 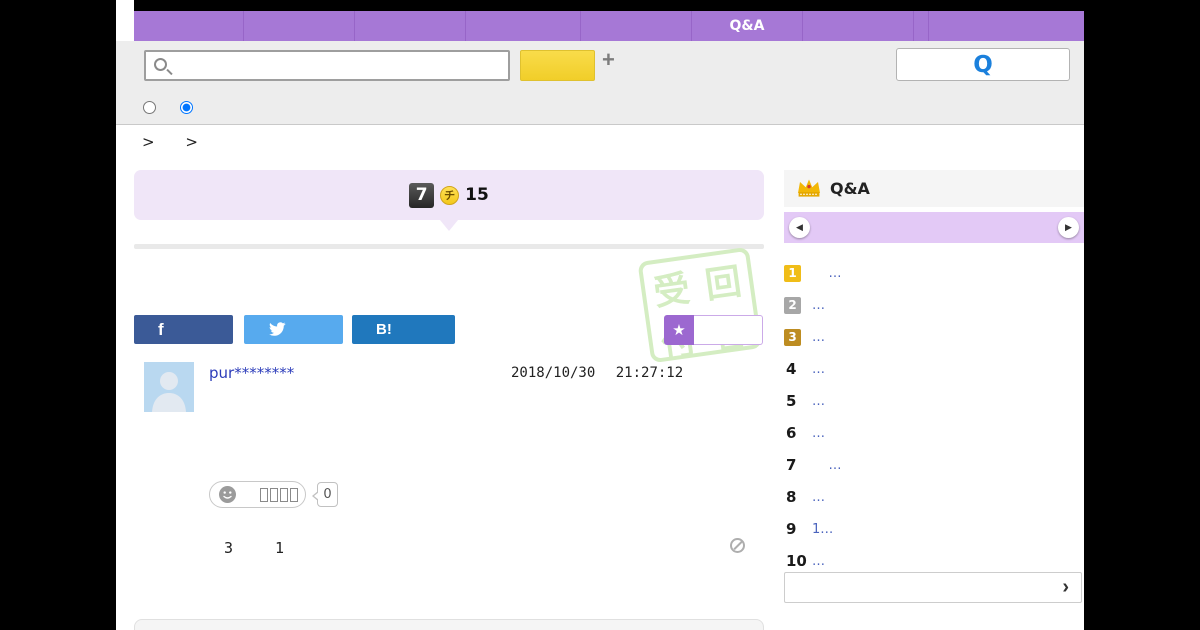 I want to click on rank-badge-gold: 1, so click(x=792, y=273).